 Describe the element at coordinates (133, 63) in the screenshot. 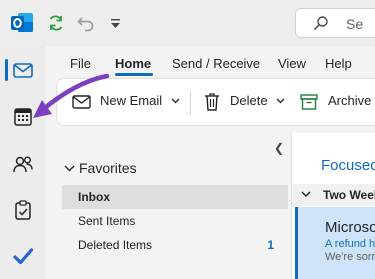

I see `tab-home: Home` at that location.